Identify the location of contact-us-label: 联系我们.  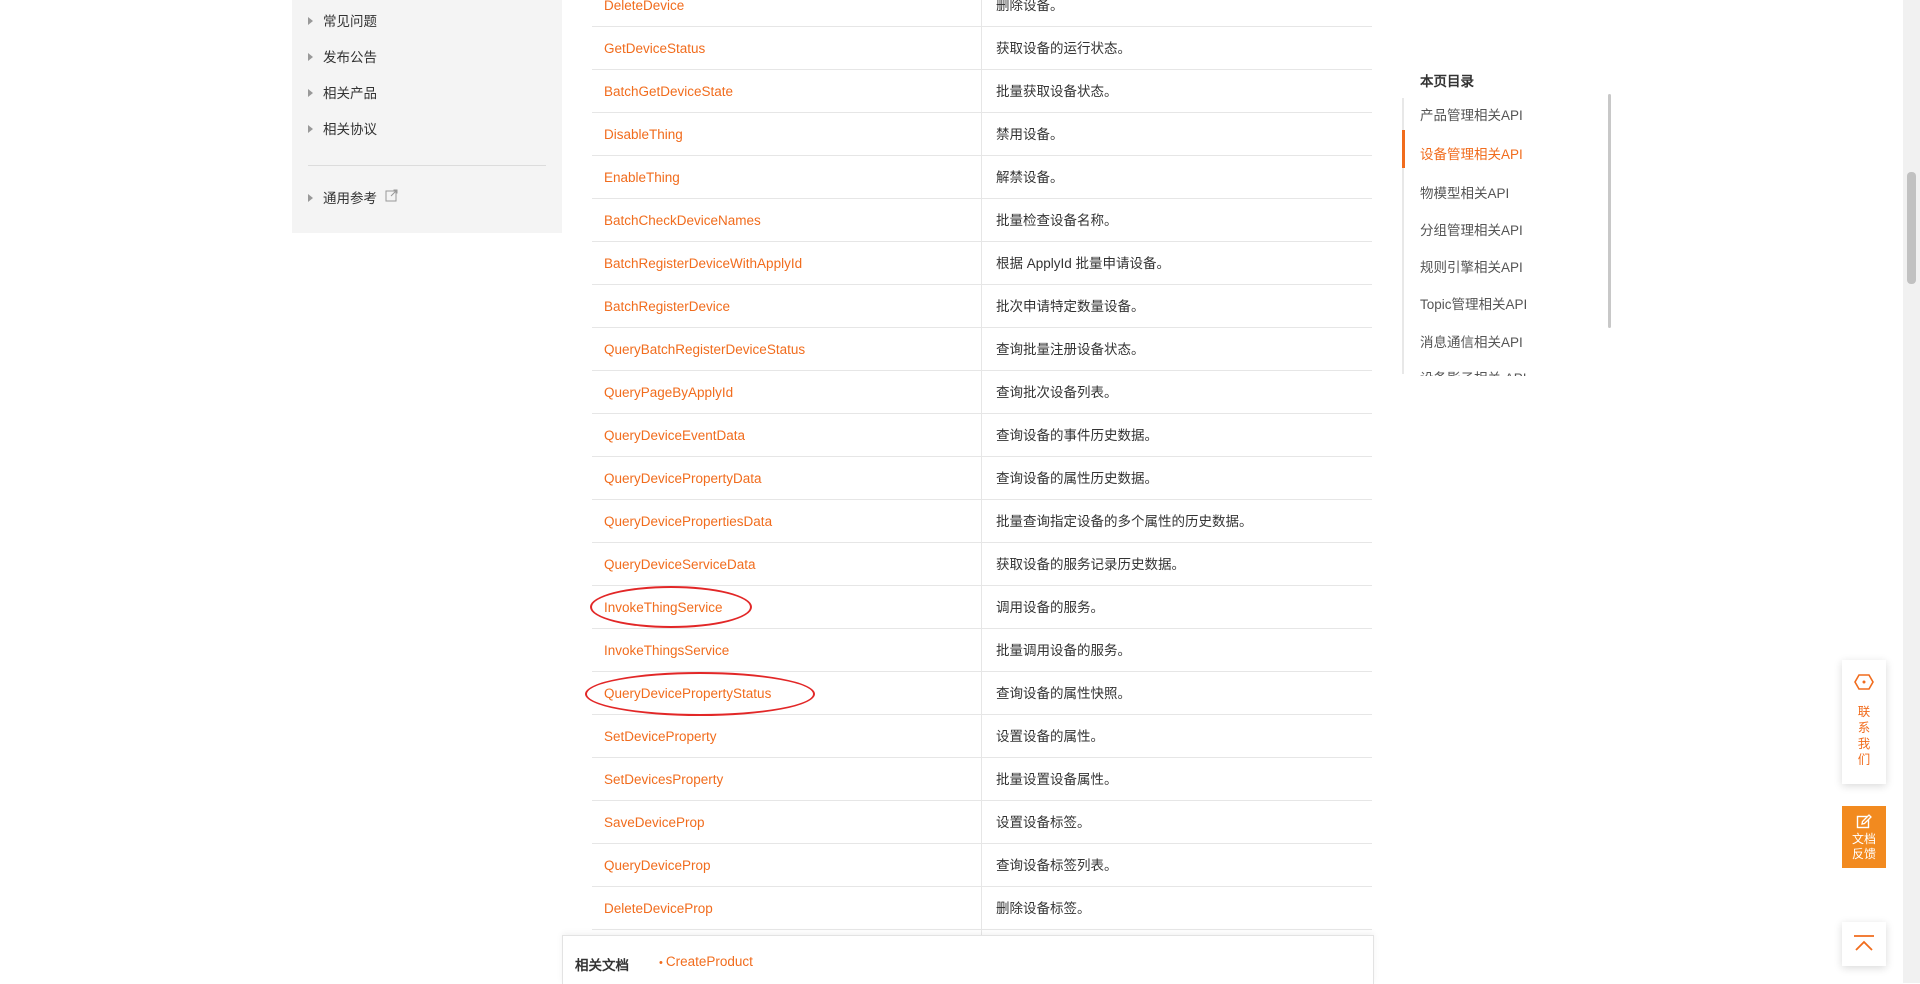
(1864, 736).